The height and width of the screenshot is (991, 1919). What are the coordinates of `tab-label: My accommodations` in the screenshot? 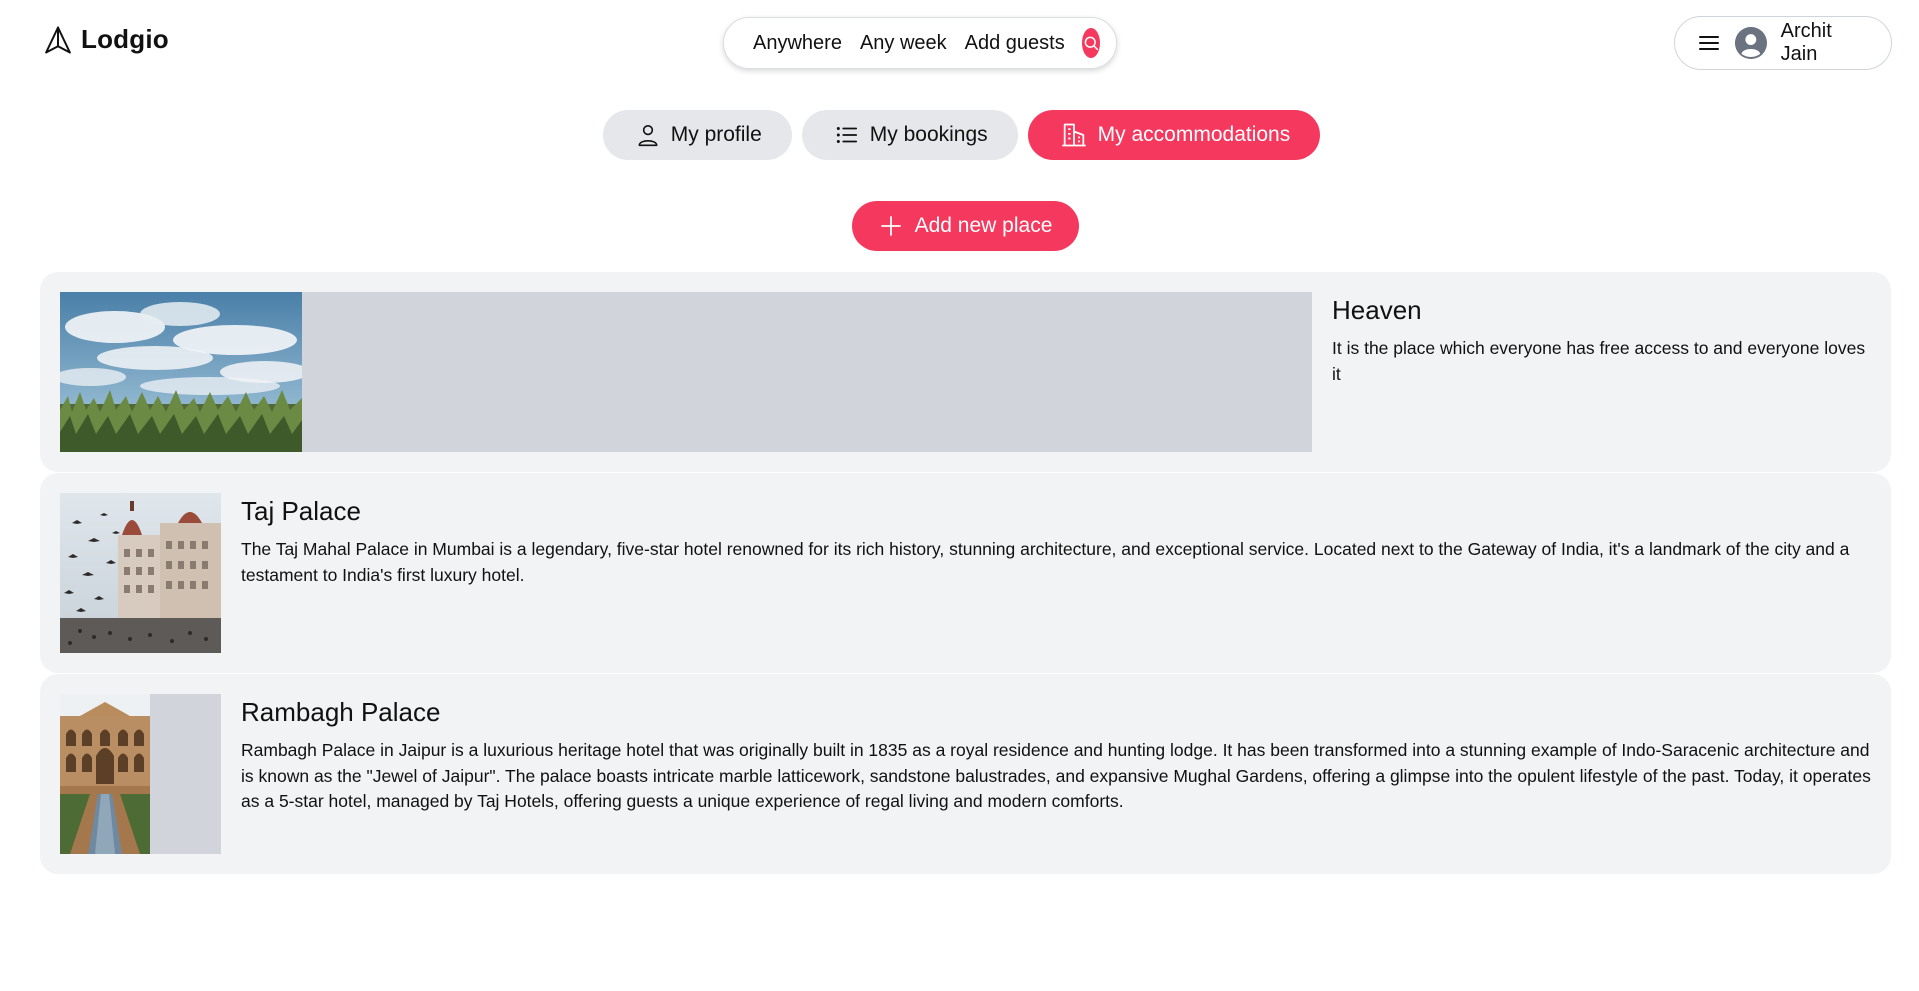 It's located at (1194, 134).